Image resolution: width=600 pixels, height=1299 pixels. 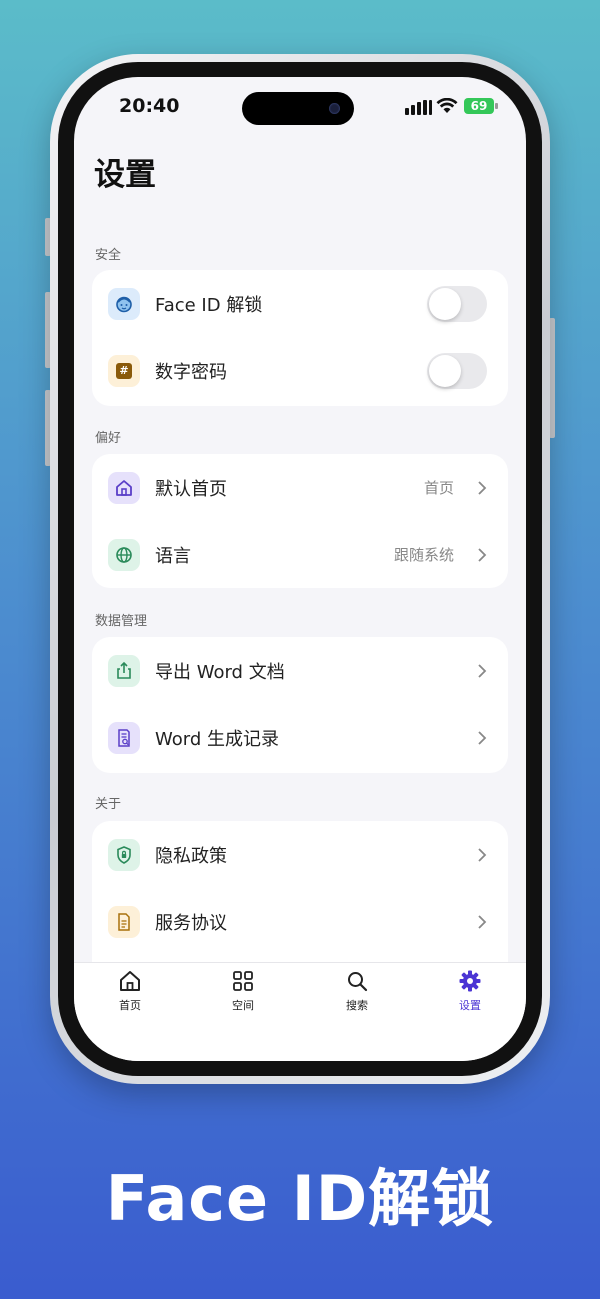 What do you see at coordinates (300, 303) in the screenshot?
I see `face-id-row: Face ID 解锁` at bounding box center [300, 303].